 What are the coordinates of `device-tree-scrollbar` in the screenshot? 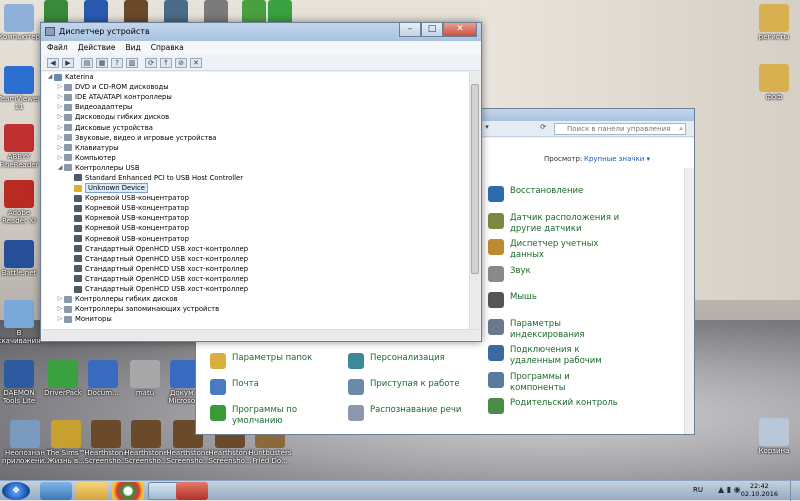 It's located at (474, 200).